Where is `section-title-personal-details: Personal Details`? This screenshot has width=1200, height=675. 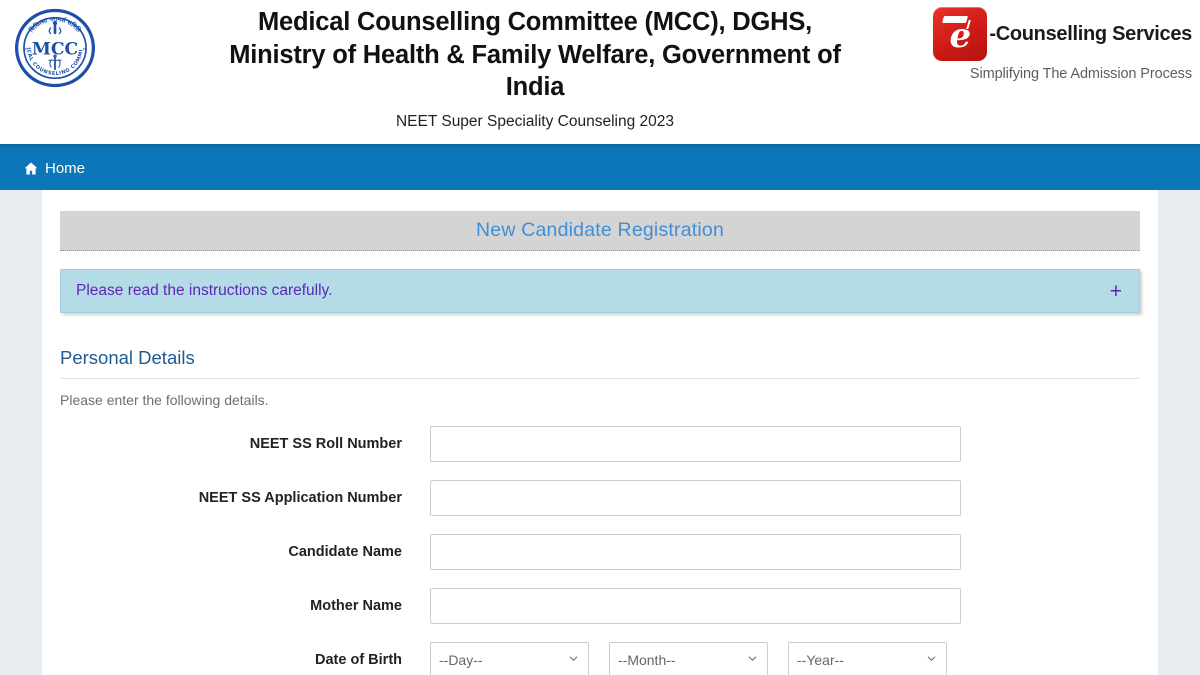
section-title-personal-details: Personal Details is located at coordinates (600, 363).